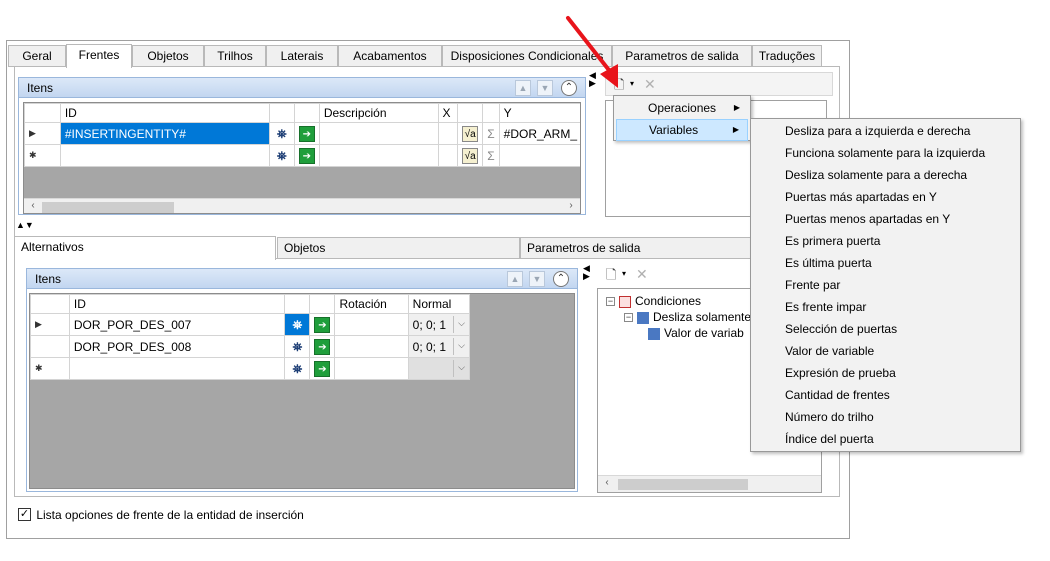 This screenshot has height=561, width=1050. Describe the element at coordinates (653, 301) in the screenshot. I see `tree-node-root: − Condiciones` at that location.